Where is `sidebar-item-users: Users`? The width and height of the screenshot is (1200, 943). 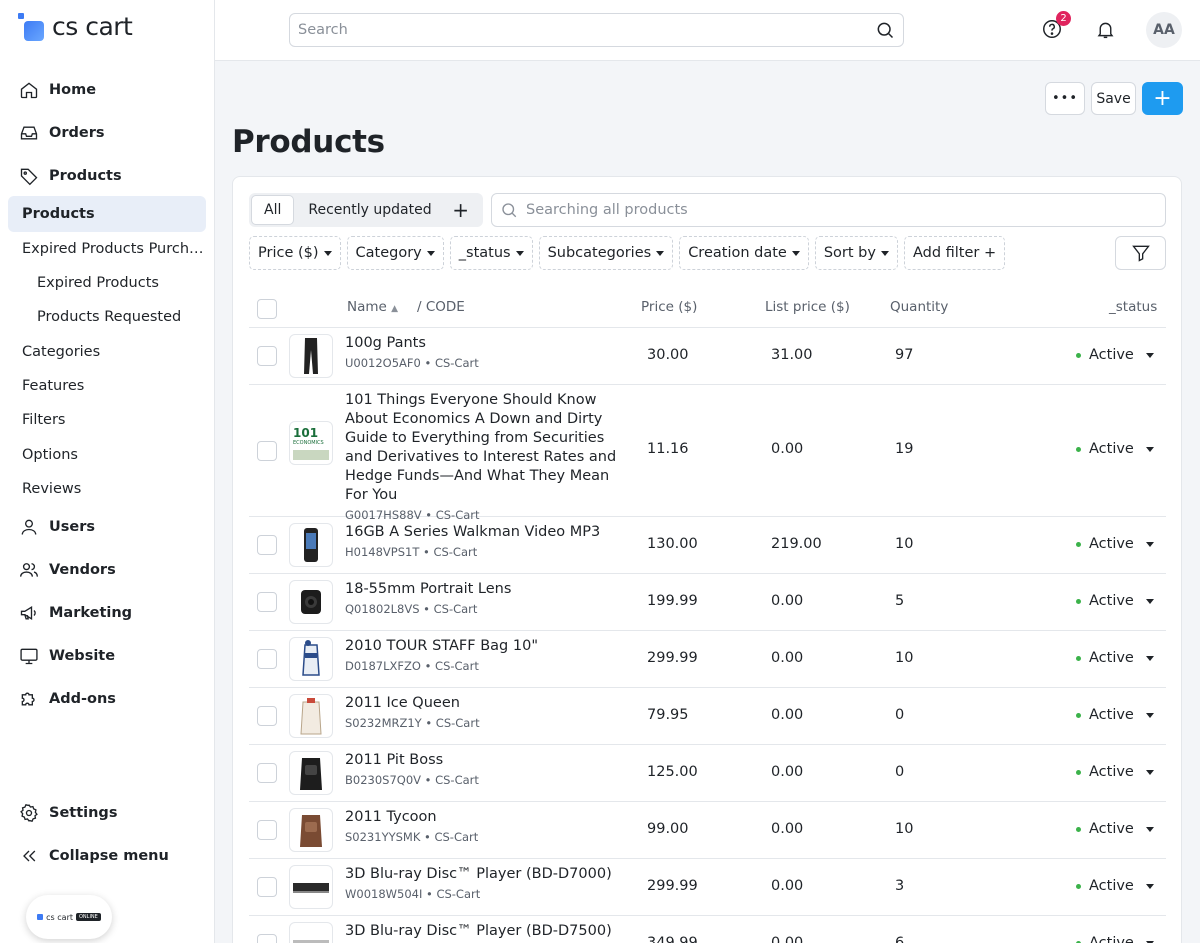
sidebar-item-users: Users is located at coordinates (107, 527).